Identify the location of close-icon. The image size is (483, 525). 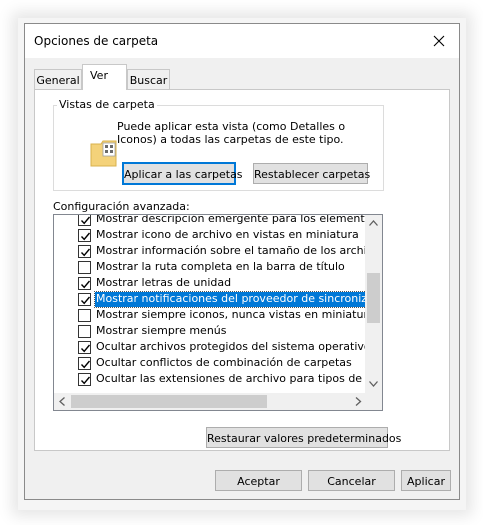
(439, 41).